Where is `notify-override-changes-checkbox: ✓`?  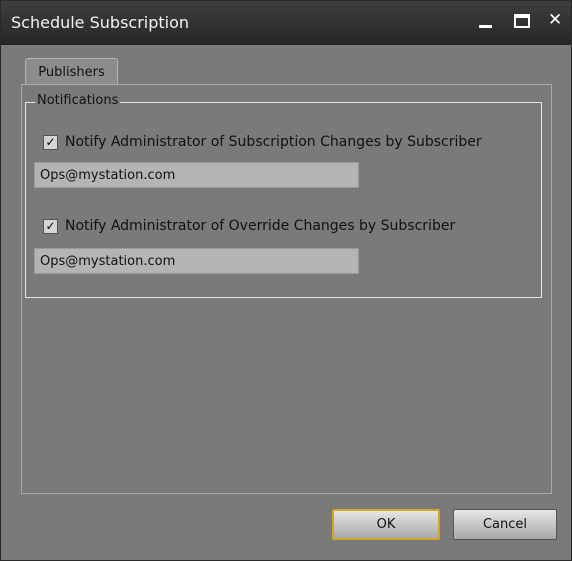 notify-override-changes-checkbox: ✓ is located at coordinates (50, 226).